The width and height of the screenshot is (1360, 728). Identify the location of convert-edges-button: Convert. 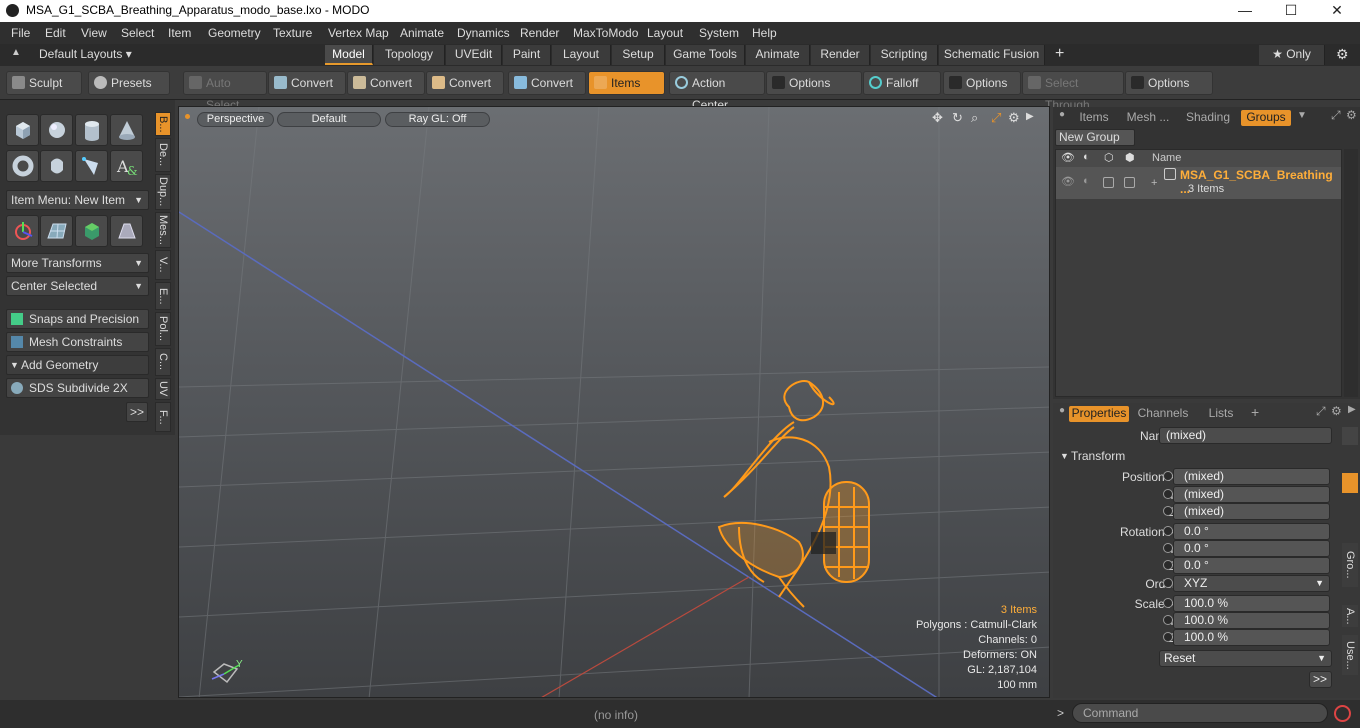
(386, 83).